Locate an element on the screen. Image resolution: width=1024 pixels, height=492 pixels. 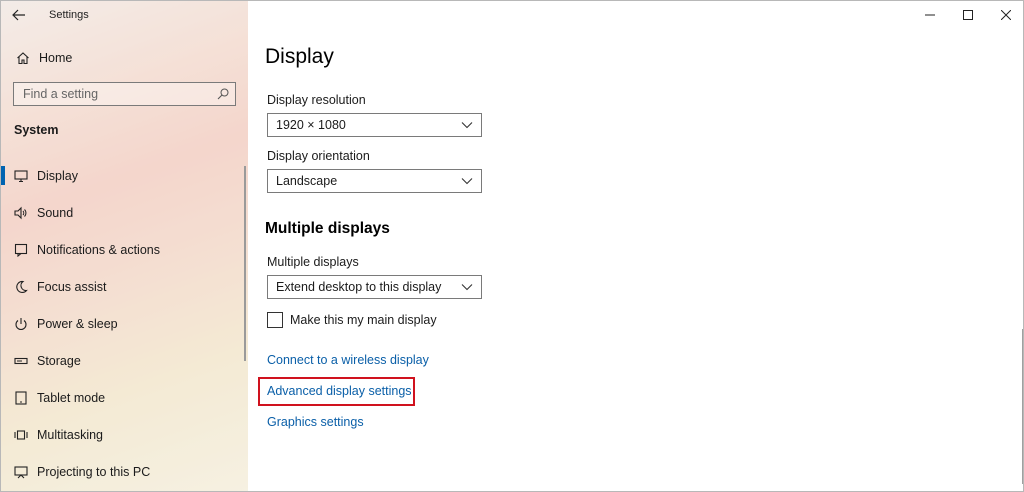
sidebar-item-focus-assist: Focus assist is located at coordinates (124, 286).